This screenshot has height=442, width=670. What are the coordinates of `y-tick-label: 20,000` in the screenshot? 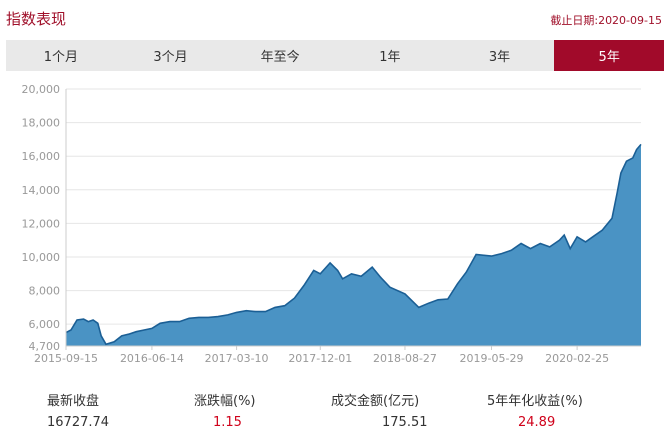 It's located at (41, 89).